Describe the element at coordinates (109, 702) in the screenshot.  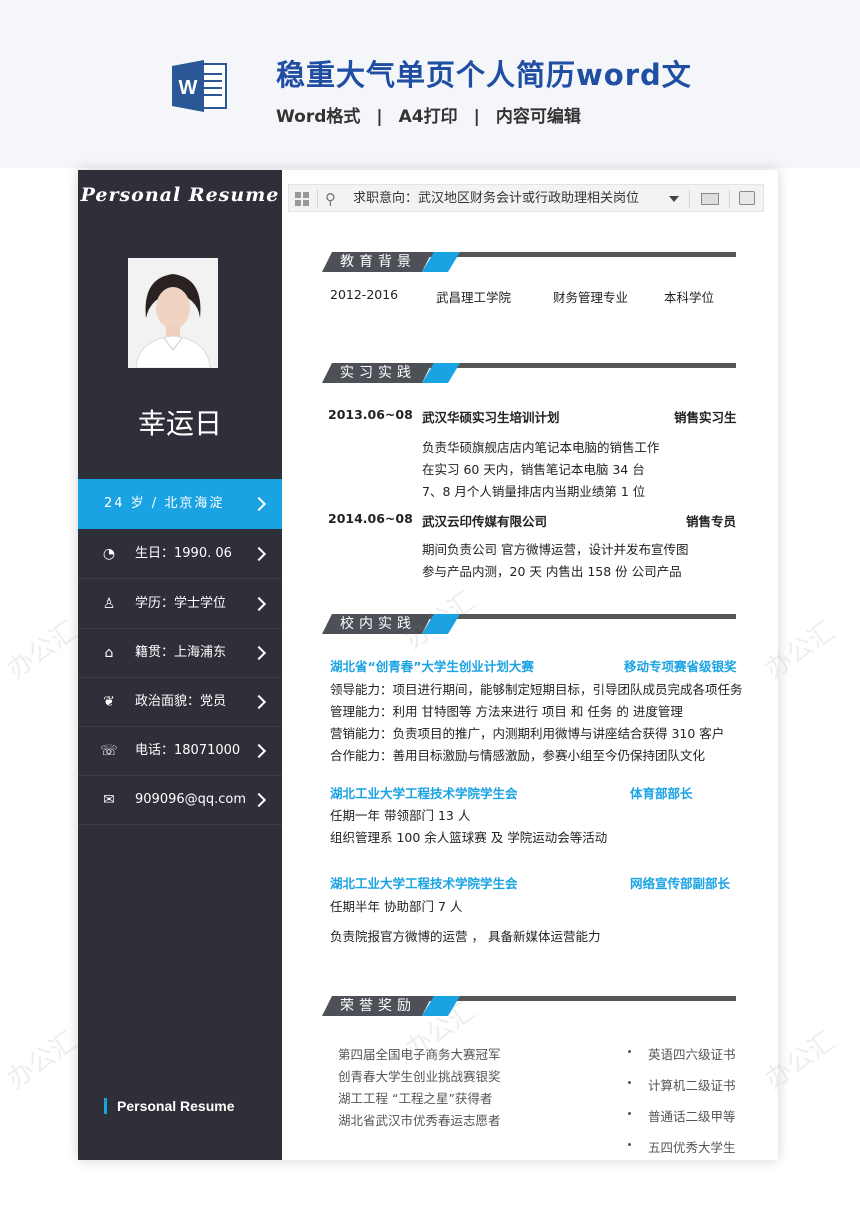
I see `leaf-icon: ❦` at that location.